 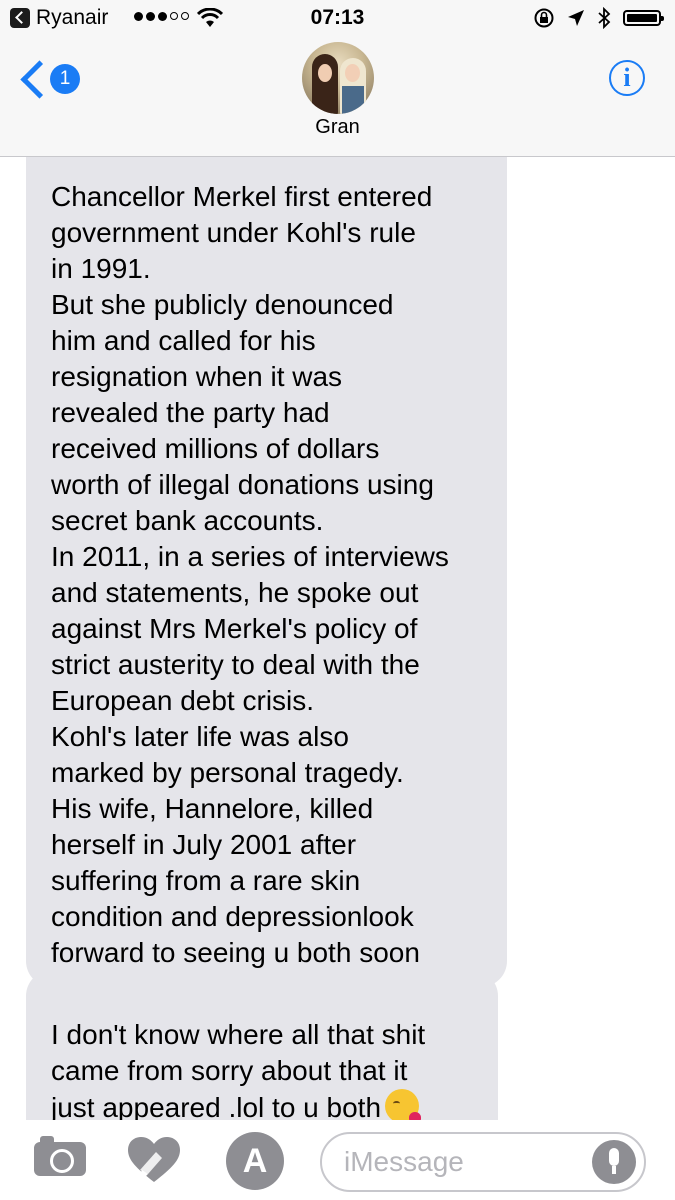 What do you see at coordinates (154, 1160) in the screenshot?
I see `digital-touch-heart-icon` at bounding box center [154, 1160].